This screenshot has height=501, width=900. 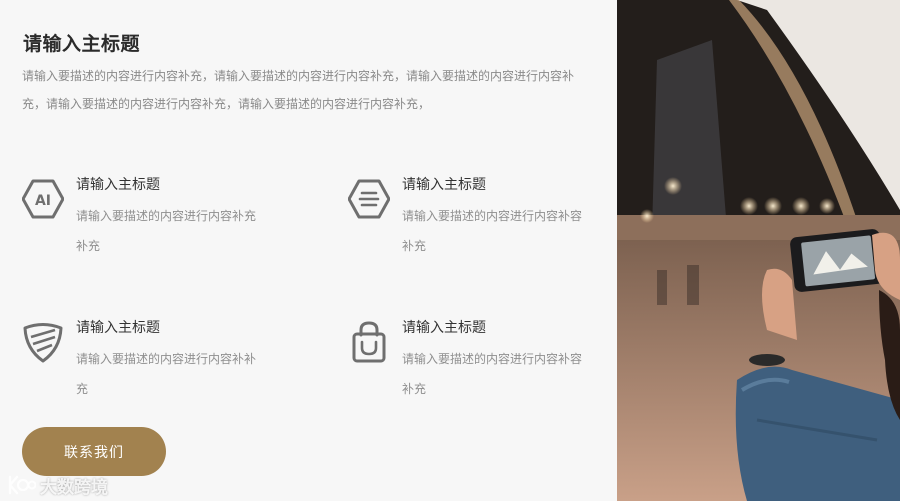 I want to click on feature-item-menu: 请输入主标题 请输入要描述的内容进行内容补容补充, so click(x=468, y=224).